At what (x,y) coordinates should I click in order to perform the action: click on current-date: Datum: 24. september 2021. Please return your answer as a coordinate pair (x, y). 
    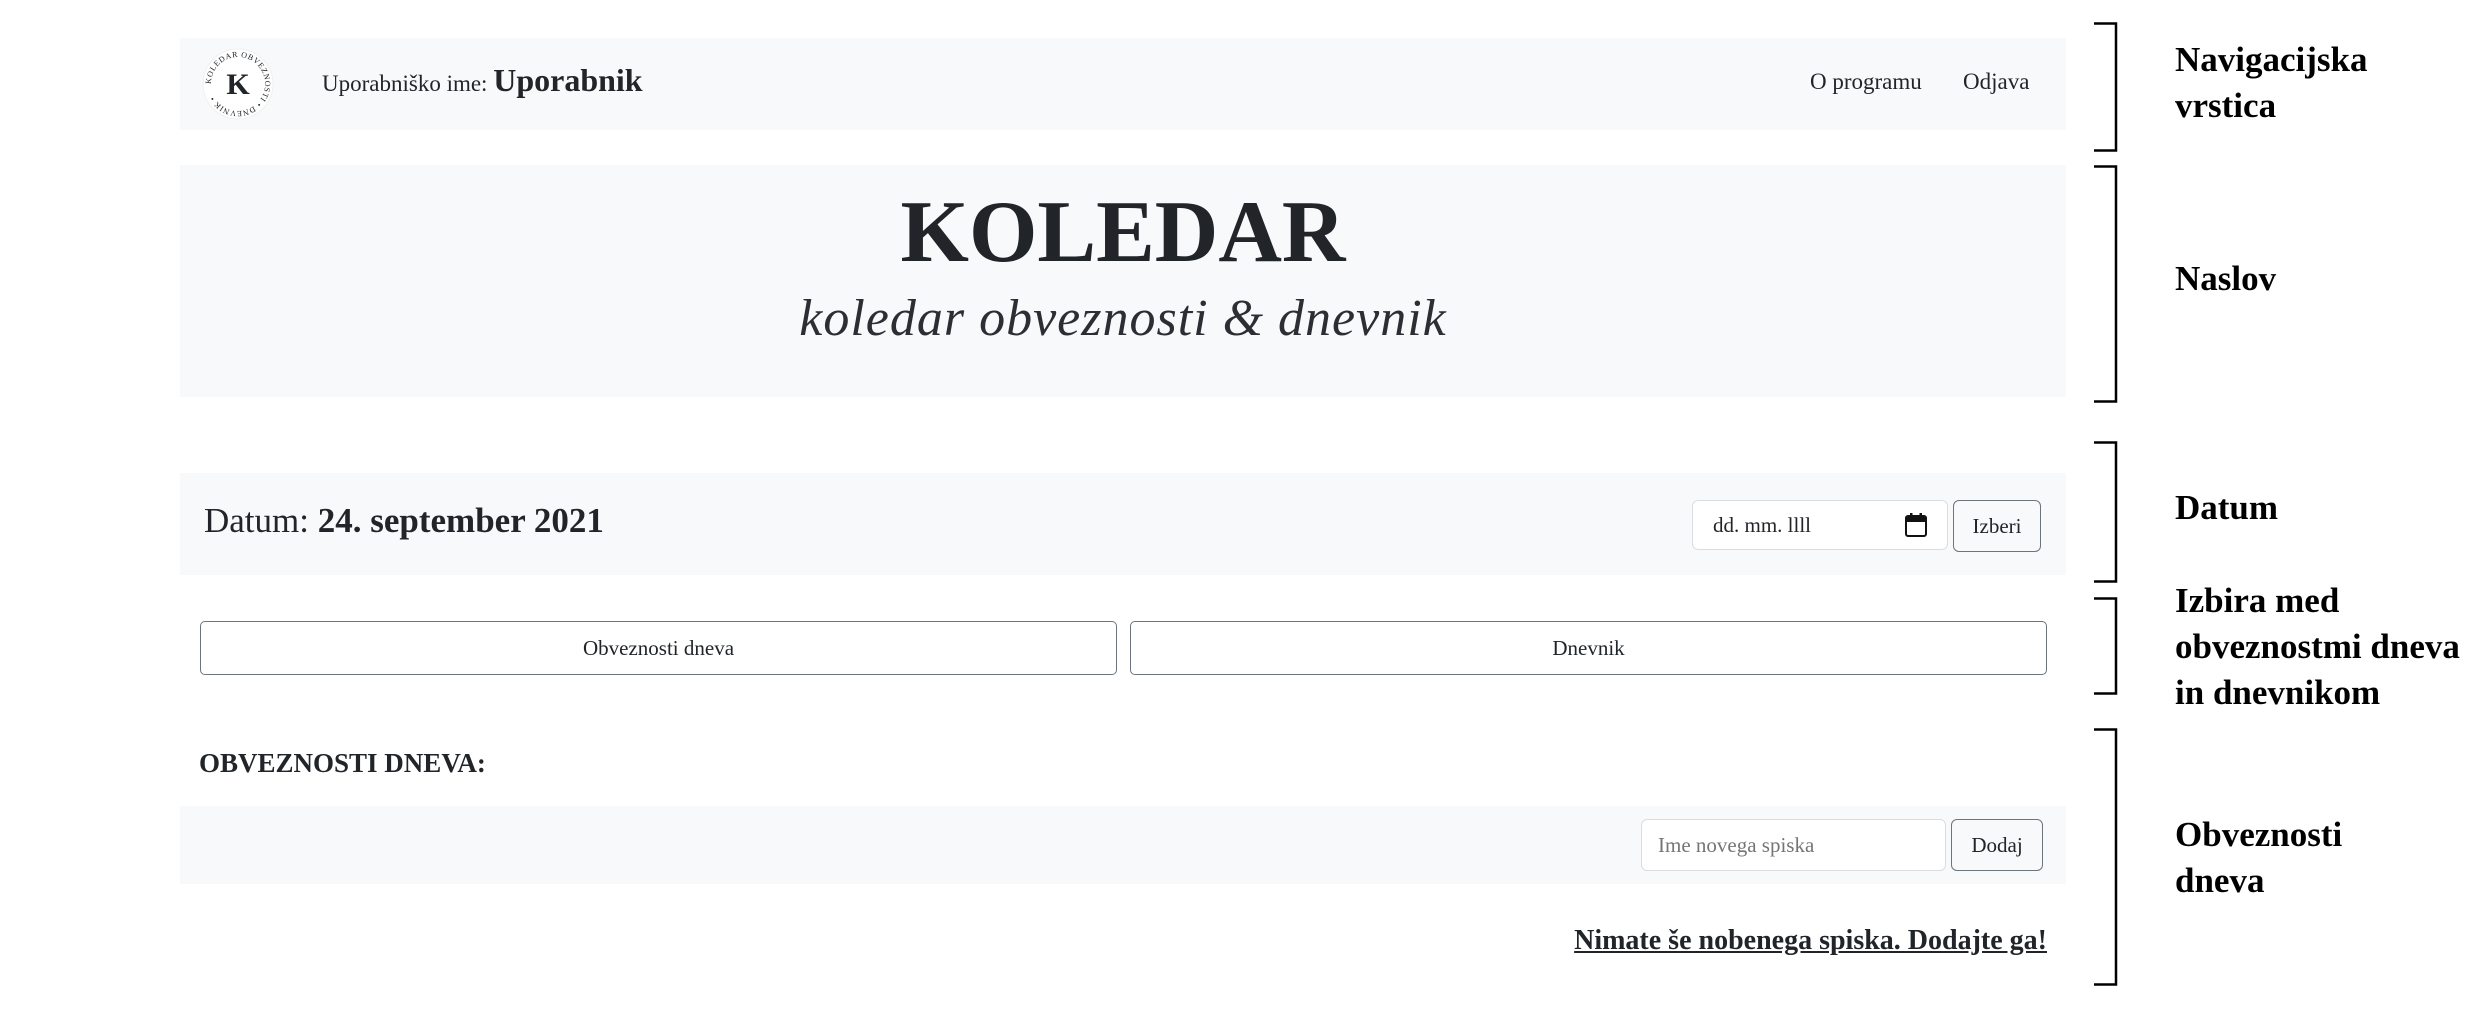
    Looking at the image, I should click on (404, 521).